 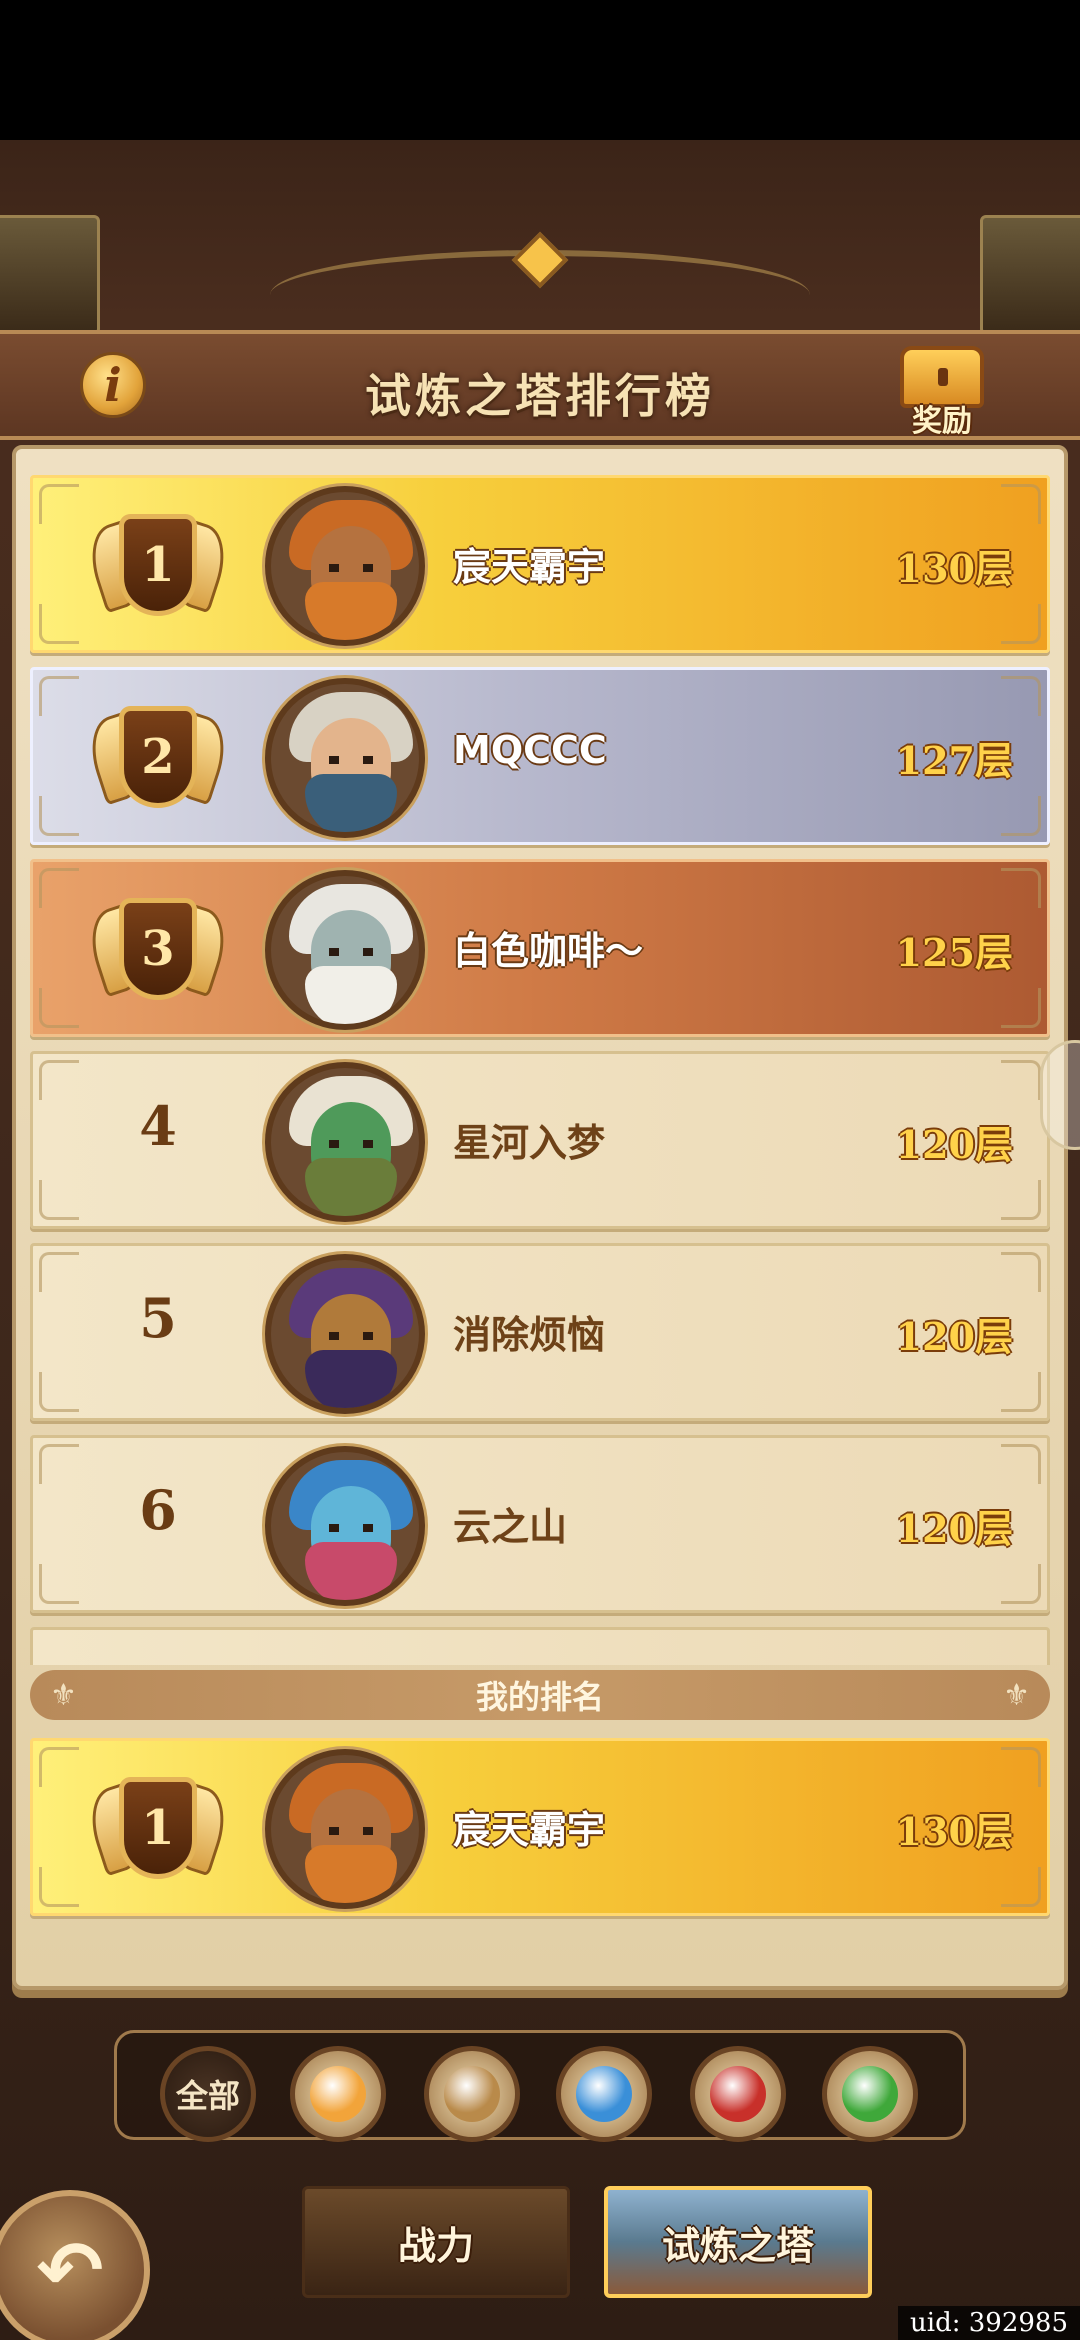 What do you see at coordinates (737, 2245) in the screenshot?
I see `tab-trial-tower-label: 试炼之塔` at bounding box center [737, 2245].